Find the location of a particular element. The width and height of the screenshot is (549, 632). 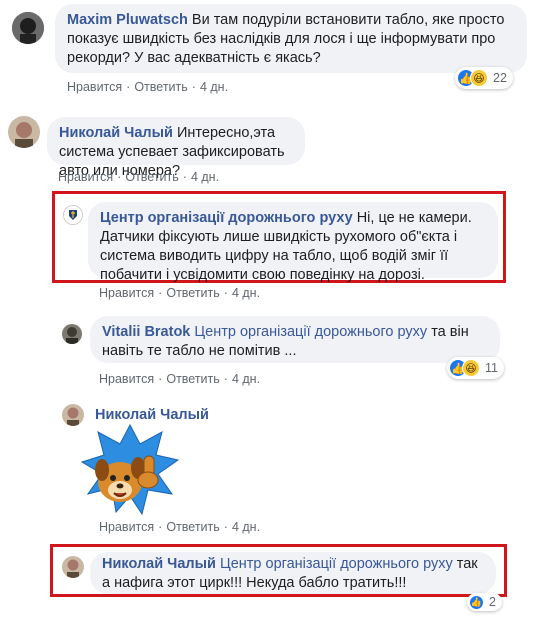

avatar-center is located at coordinates (73, 215).